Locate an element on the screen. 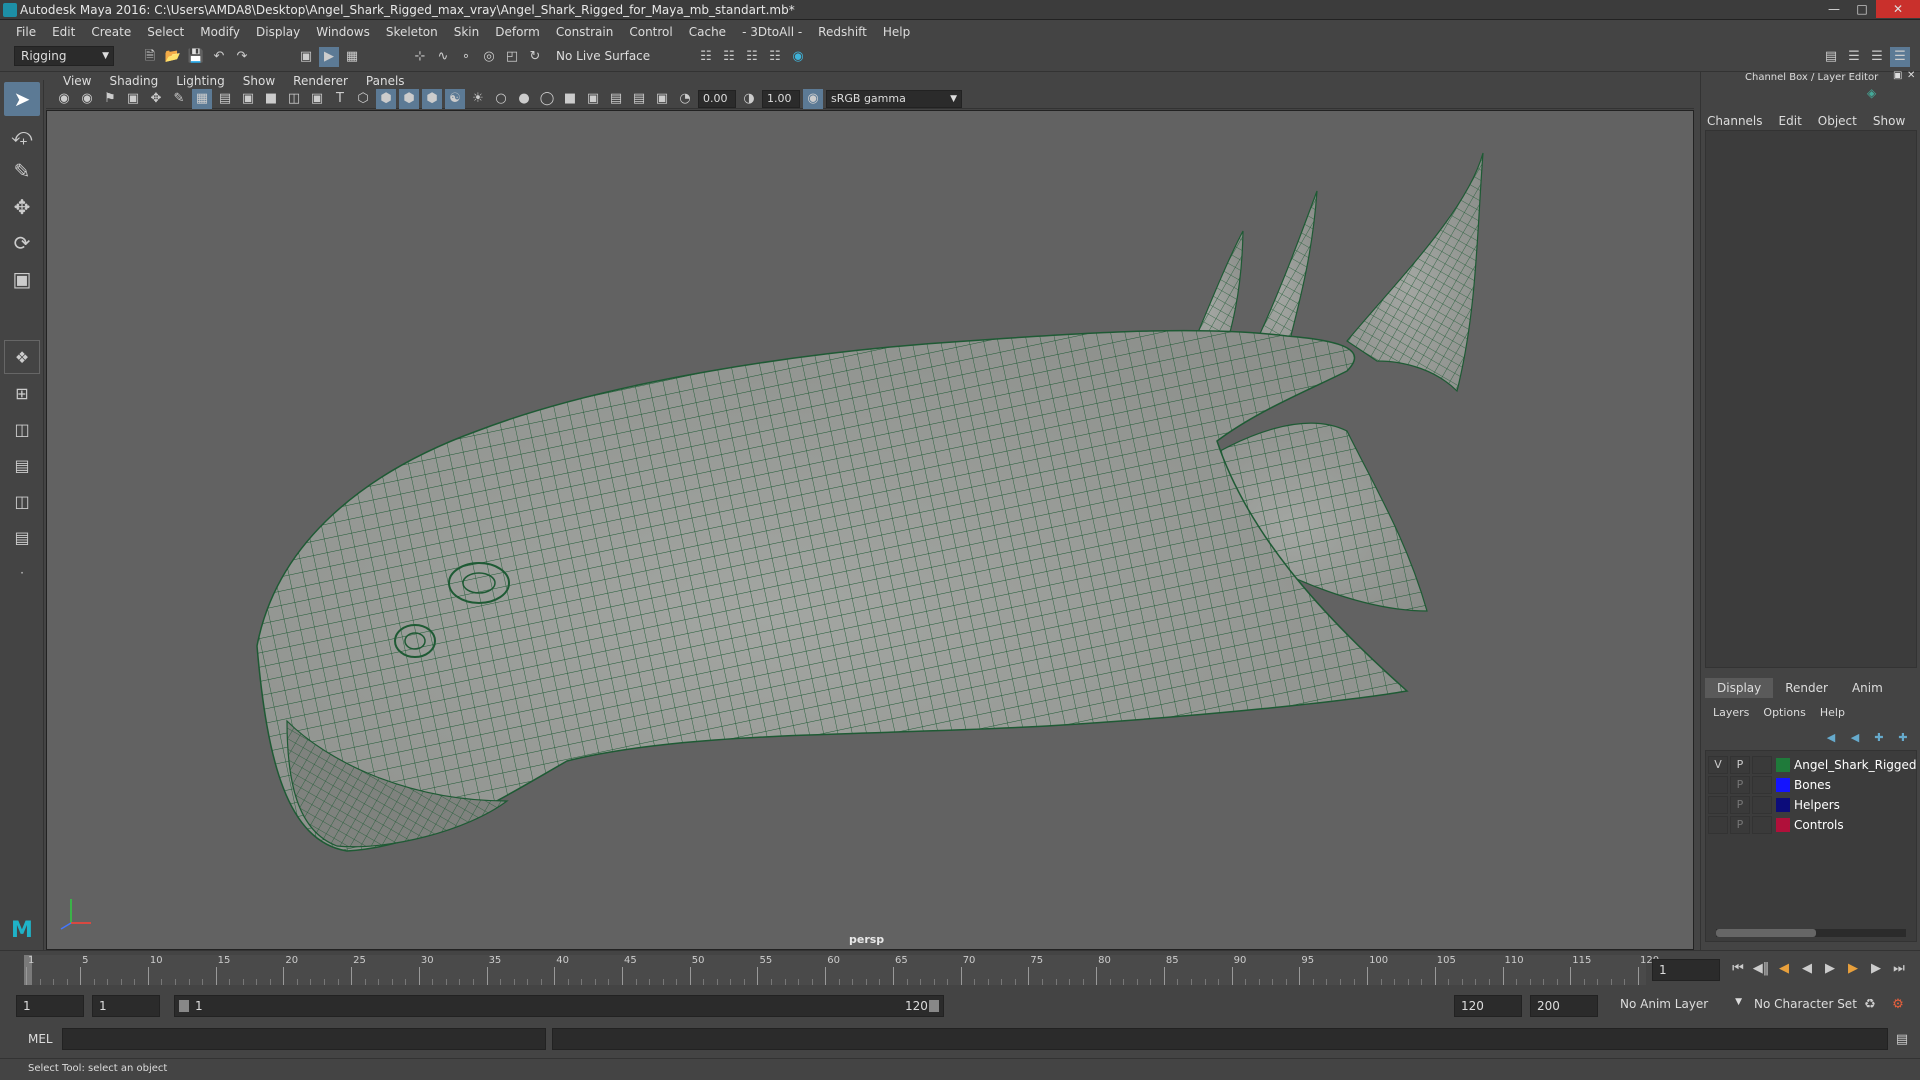  layer-type-toggle is located at coordinates (1762, 825).